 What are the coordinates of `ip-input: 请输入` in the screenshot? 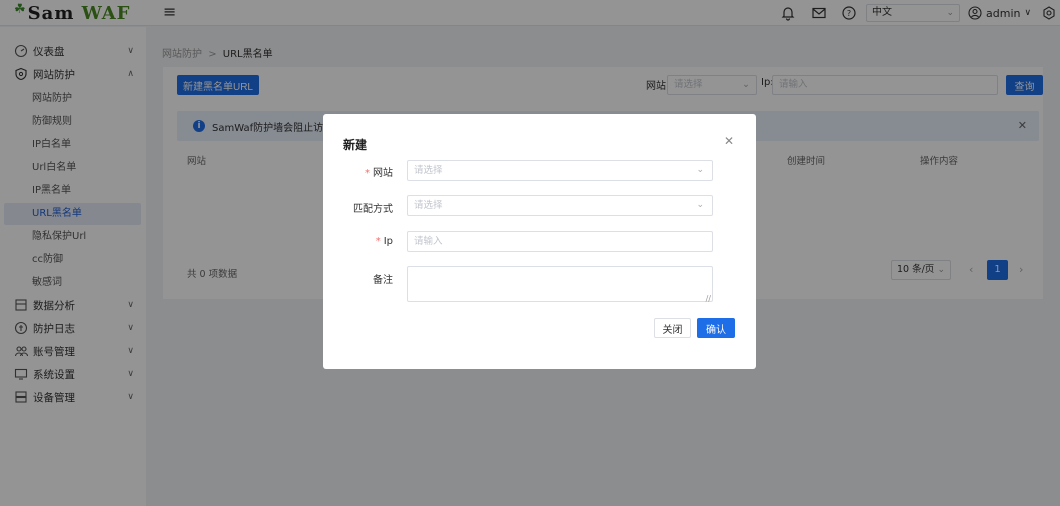 It's located at (560, 241).